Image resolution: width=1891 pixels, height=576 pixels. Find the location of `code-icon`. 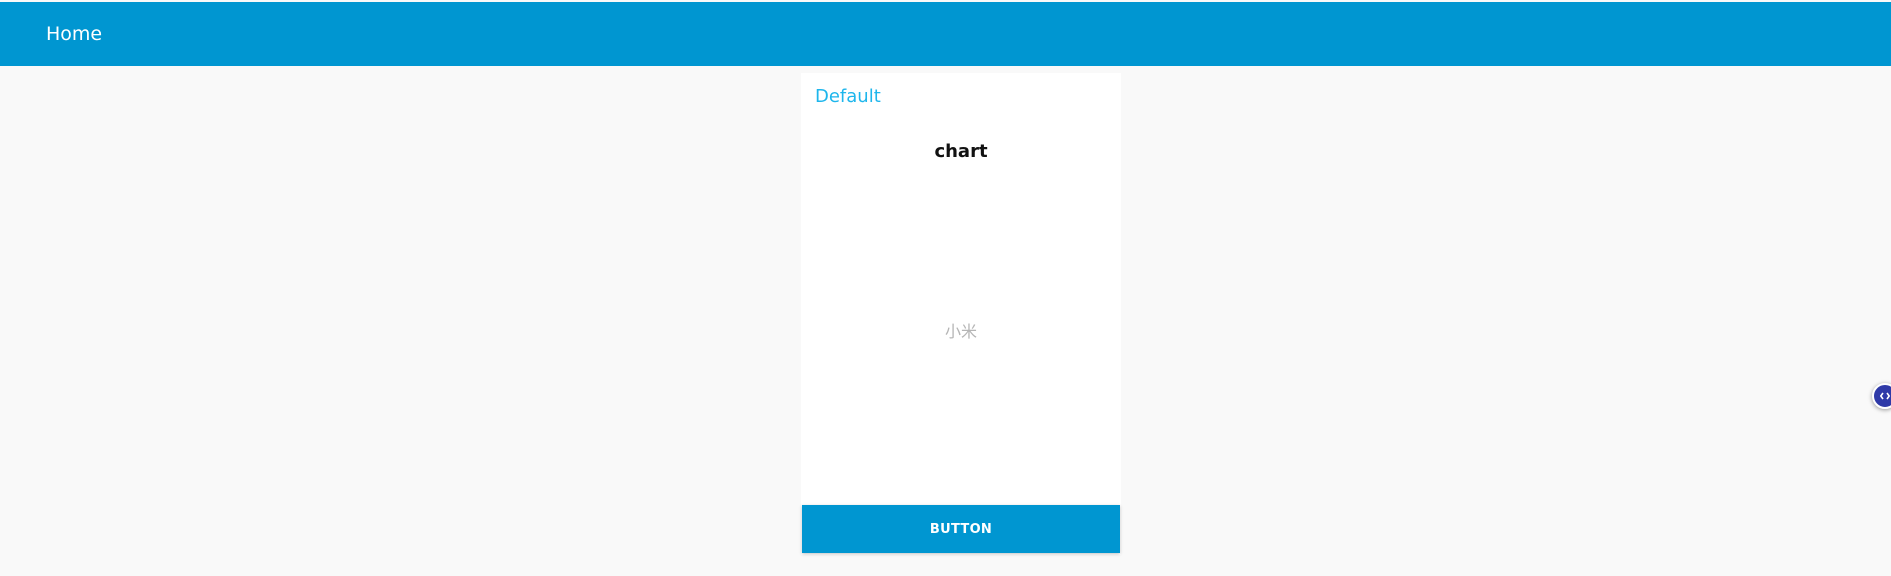

code-icon is located at coordinates (1885, 396).